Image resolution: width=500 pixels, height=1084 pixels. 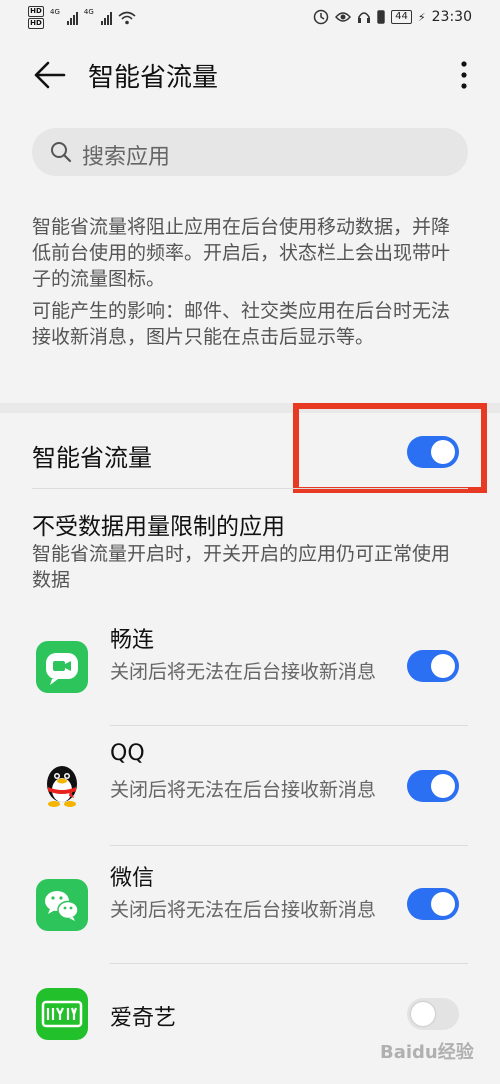 What do you see at coordinates (127, 753) in the screenshot?
I see `app-name: QQ` at bounding box center [127, 753].